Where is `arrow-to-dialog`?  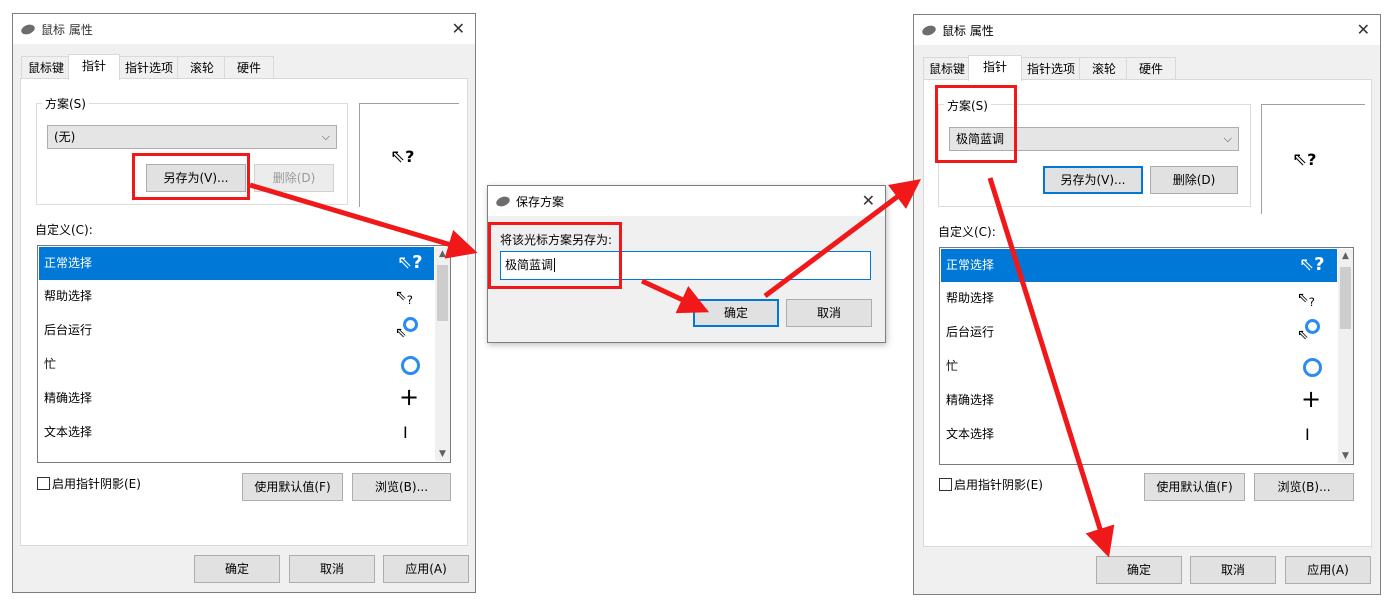 arrow-to-dialog is located at coordinates (363, 220).